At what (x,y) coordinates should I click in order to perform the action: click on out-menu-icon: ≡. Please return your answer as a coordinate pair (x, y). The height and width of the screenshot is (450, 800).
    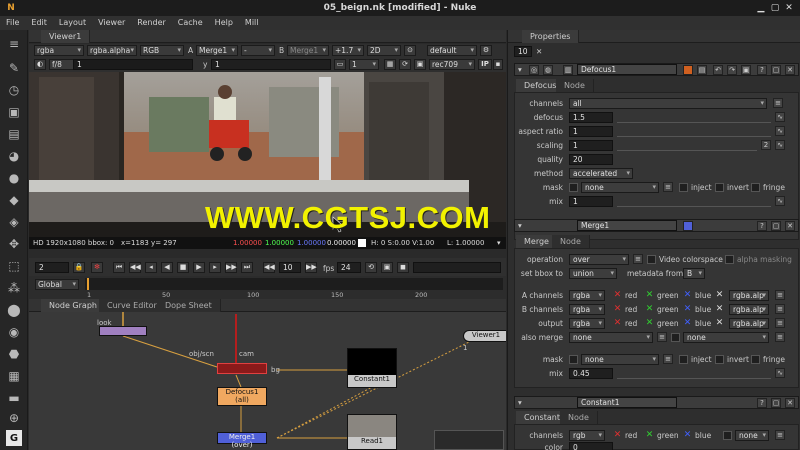
    Looking at the image, I should click on (780, 323).